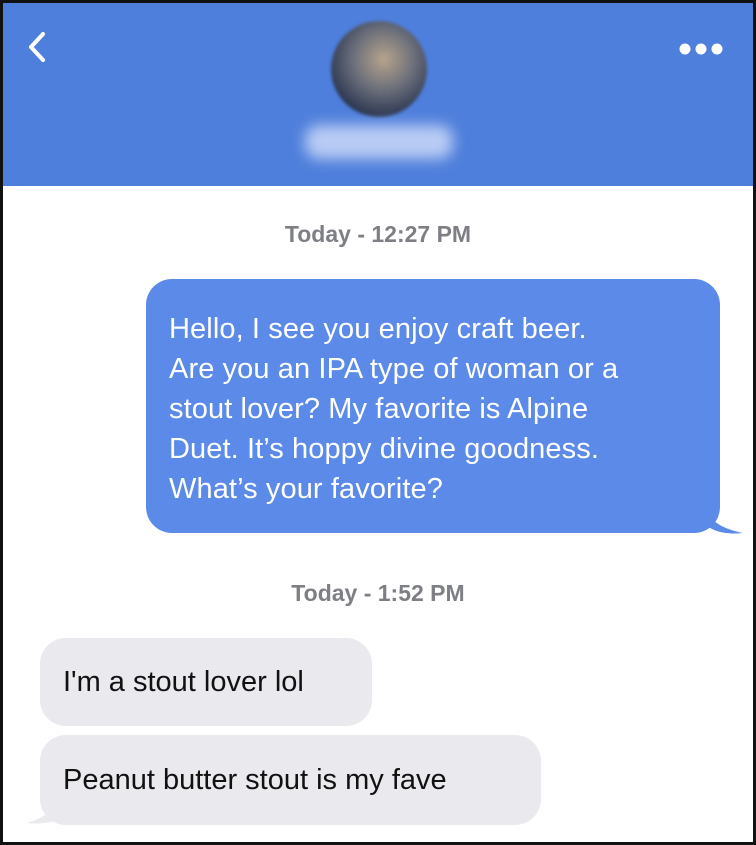  What do you see at coordinates (384, 449) in the screenshot?
I see `message-line: Duet. It’s hoppy divine goodness.` at bounding box center [384, 449].